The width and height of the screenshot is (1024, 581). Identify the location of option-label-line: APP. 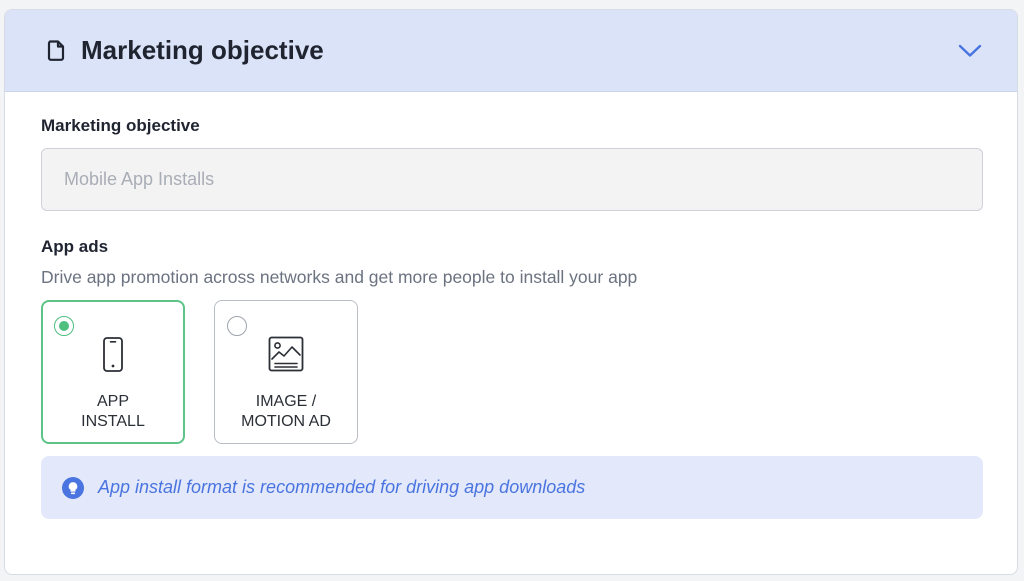
(112, 401).